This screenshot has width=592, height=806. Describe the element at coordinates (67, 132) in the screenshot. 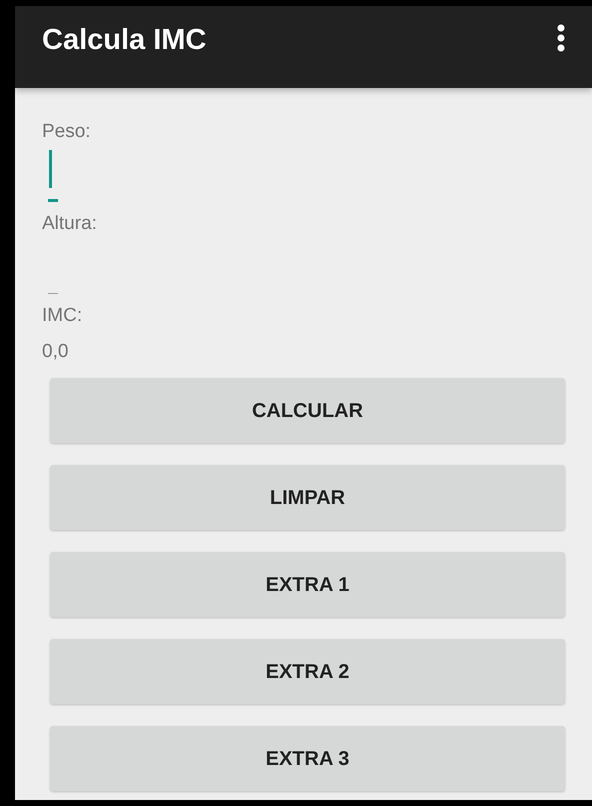

I see `field-label: Peso:` at that location.